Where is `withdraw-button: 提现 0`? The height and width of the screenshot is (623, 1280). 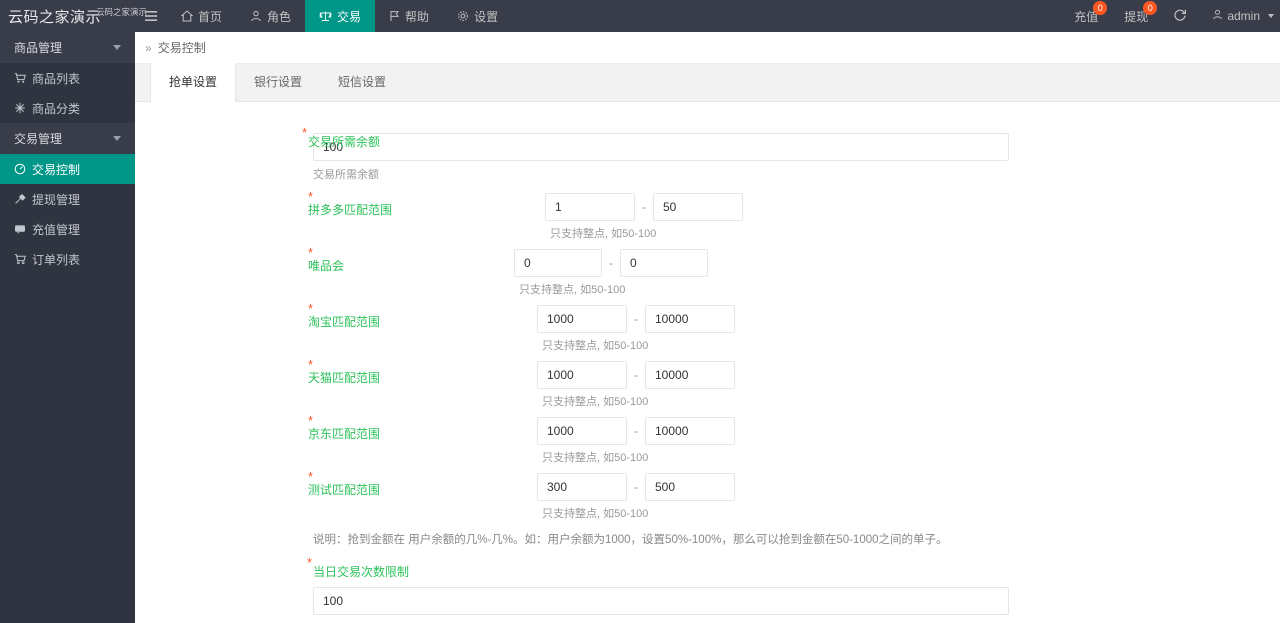 withdraw-button: 提现 0 is located at coordinates (1136, 16).